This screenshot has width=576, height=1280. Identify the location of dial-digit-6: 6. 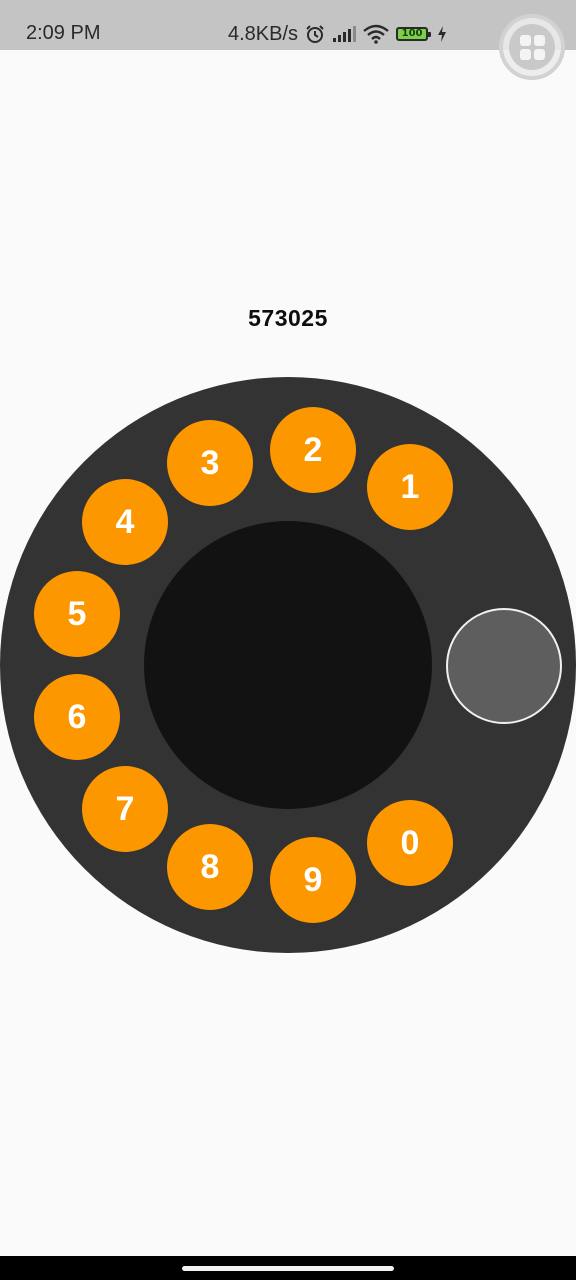
(77, 717).